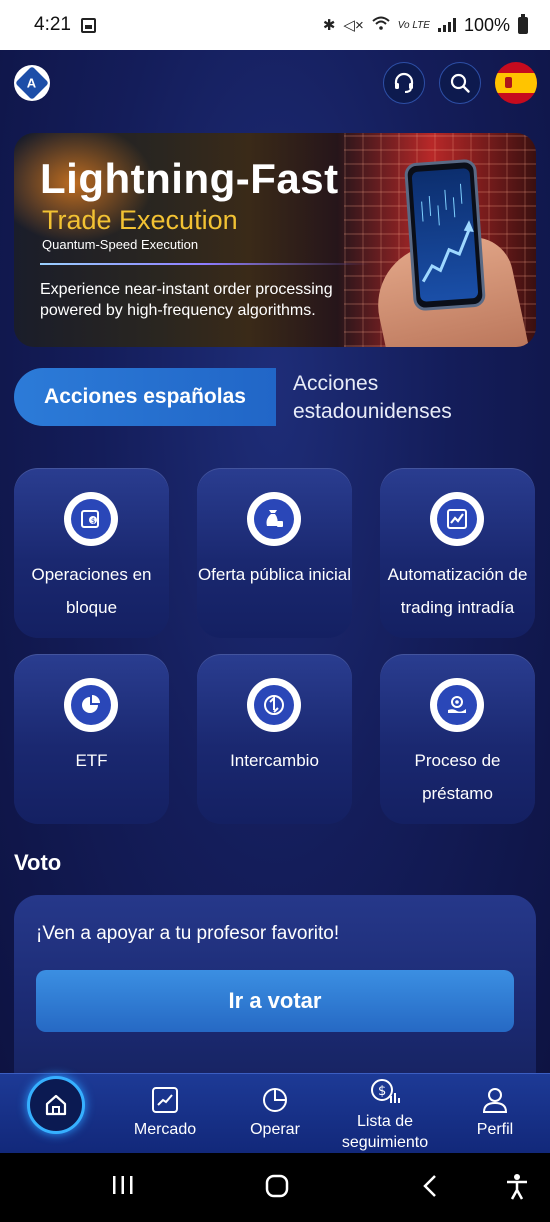 The image size is (550, 1222). Describe the element at coordinates (486, 24) in the screenshot. I see `battery-percent: 100%` at that location.